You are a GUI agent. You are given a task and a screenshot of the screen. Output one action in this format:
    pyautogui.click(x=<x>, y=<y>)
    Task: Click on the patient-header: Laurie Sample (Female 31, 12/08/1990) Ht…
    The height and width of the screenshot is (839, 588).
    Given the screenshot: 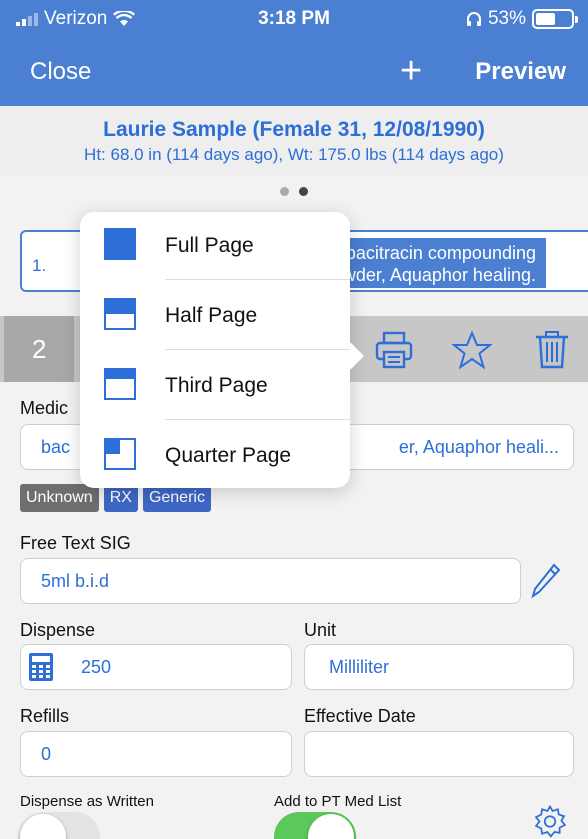 What is the action you would take?
    pyautogui.click(x=294, y=141)
    